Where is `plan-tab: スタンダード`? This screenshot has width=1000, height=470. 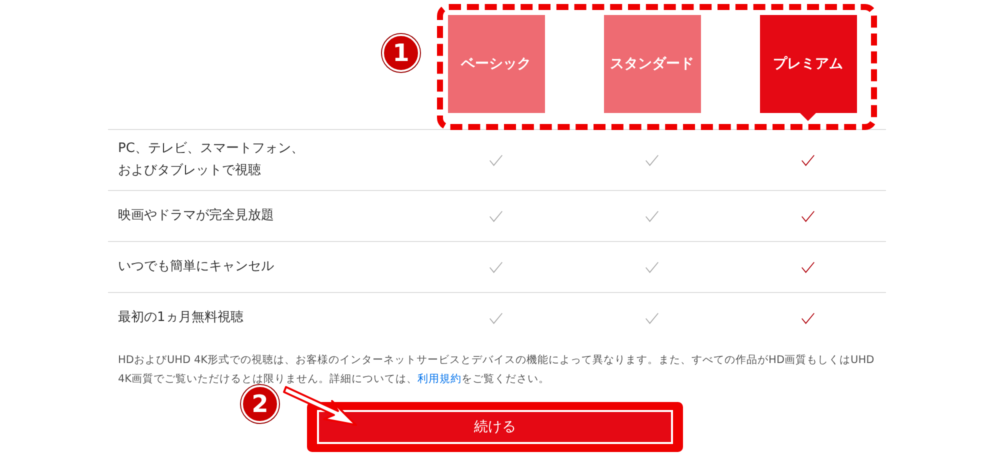
plan-tab: スタンダード is located at coordinates (652, 64).